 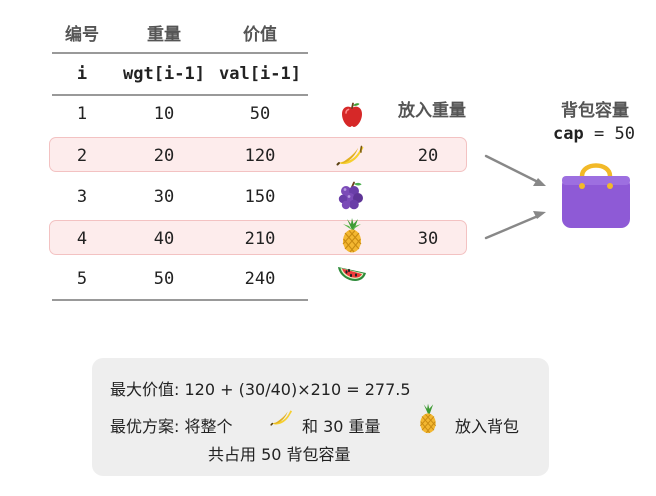 I want to click on row-5-index: 5, so click(x=82, y=279).